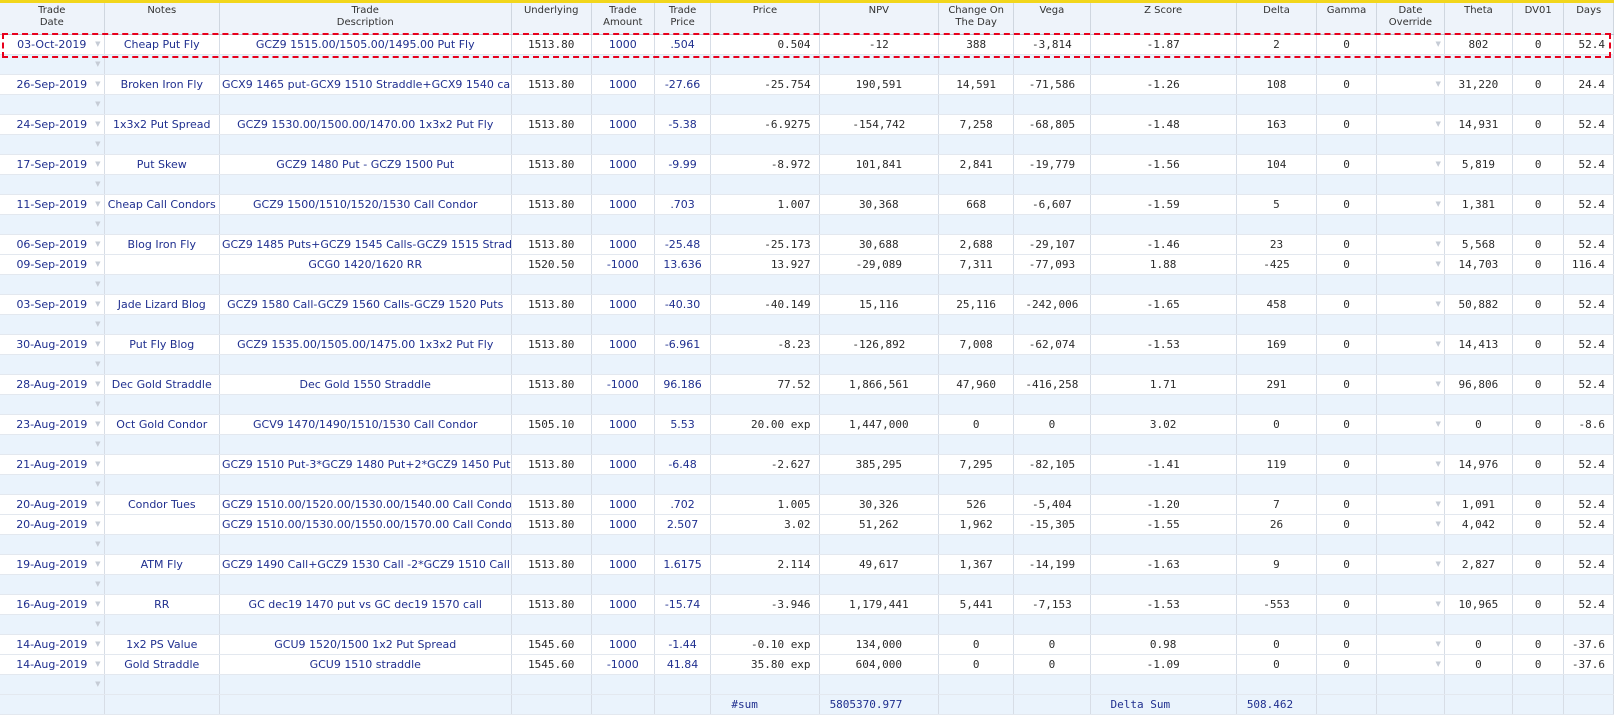 The height and width of the screenshot is (722, 1614). I want to click on notes-cell: Put Fly Blog, so click(162, 344).